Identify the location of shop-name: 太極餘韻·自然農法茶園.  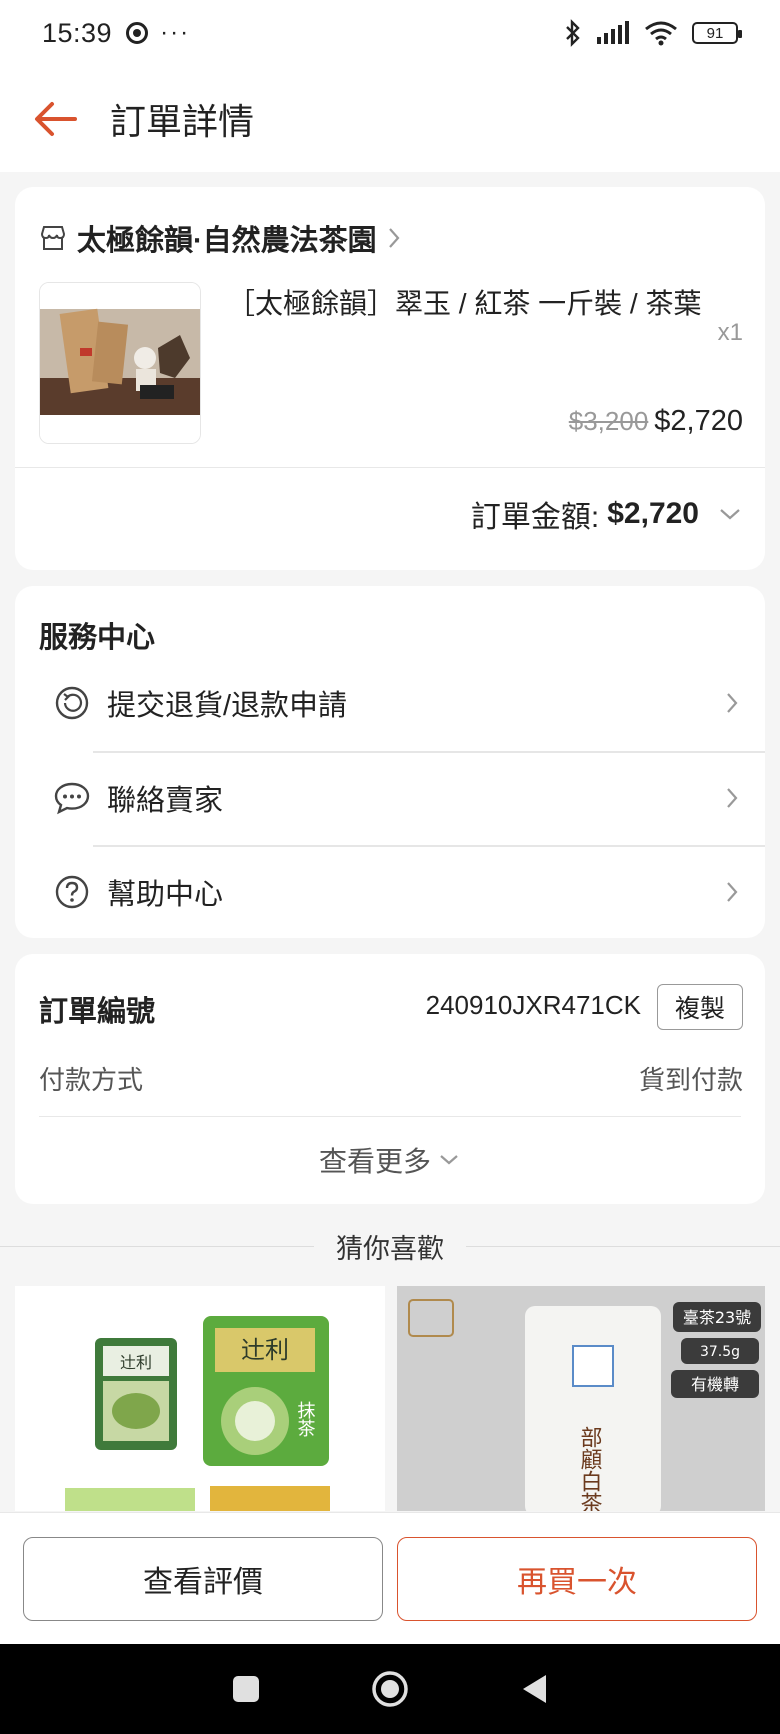
(227, 241).